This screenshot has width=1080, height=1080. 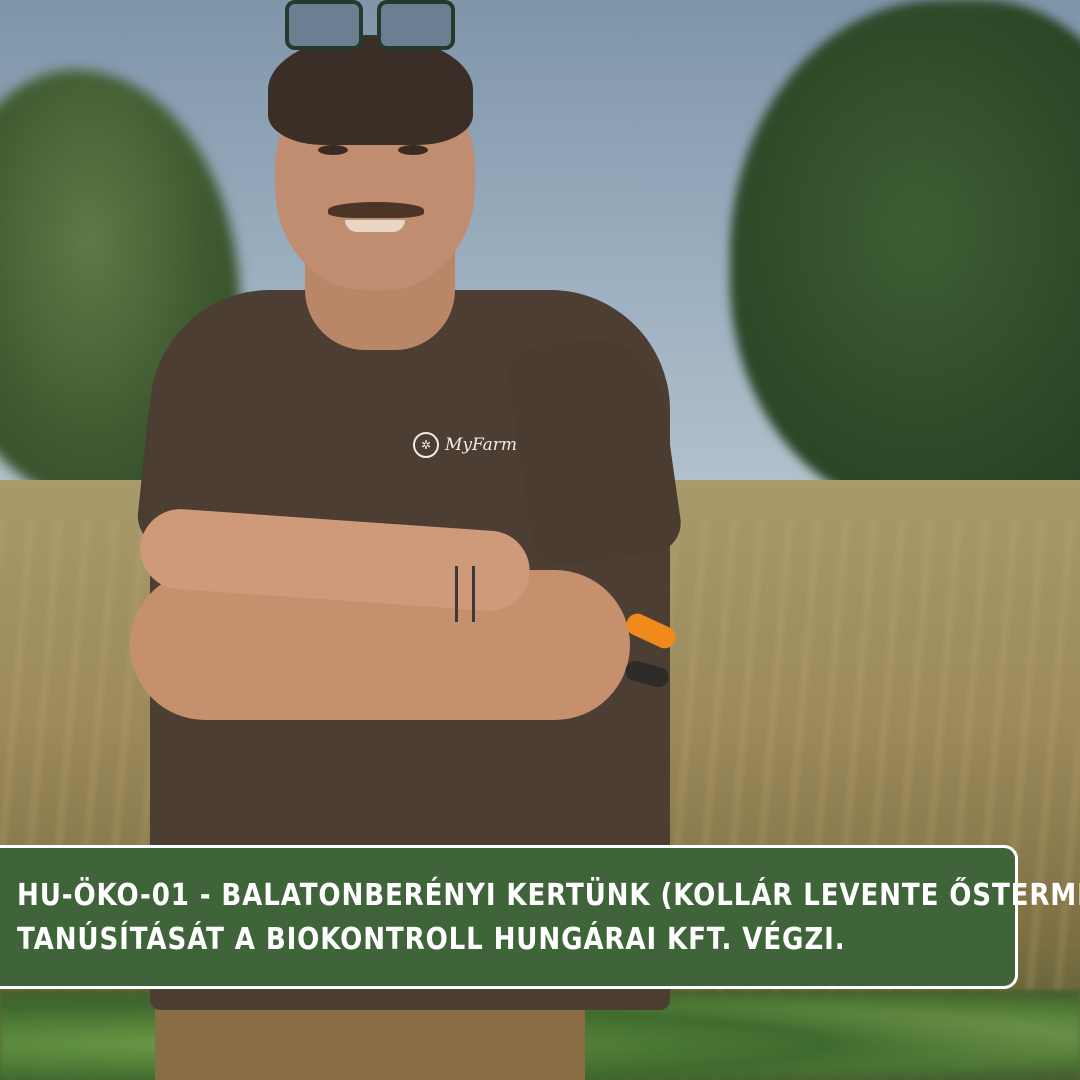 What do you see at coordinates (465, 594) in the screenshot?
I see `bracelet` at bounding box center [465, 594].